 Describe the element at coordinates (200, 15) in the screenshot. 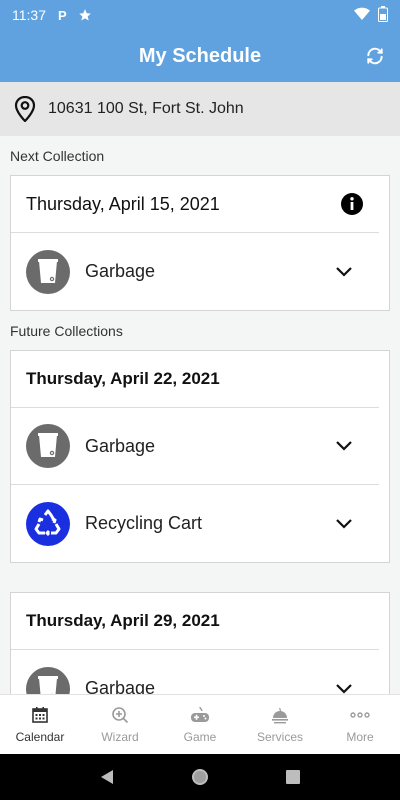

I see `status-bar: 11:37 P` at that location.